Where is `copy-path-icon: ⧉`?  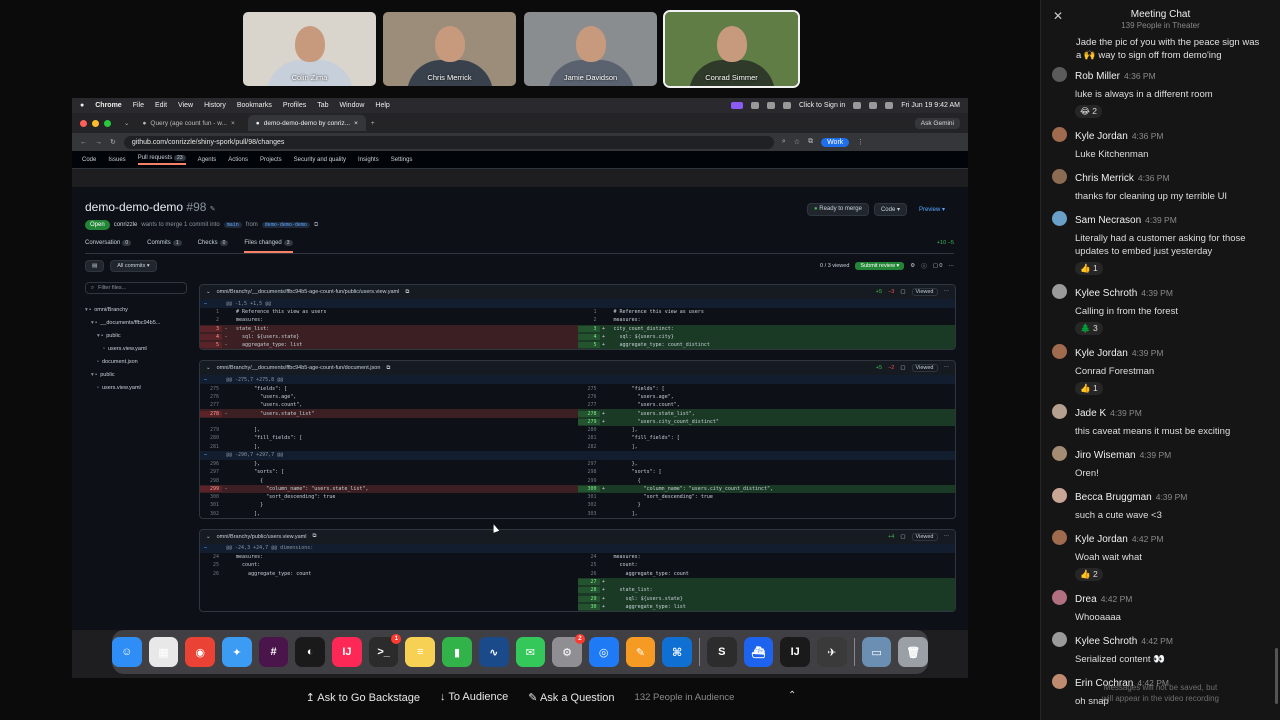 copy-path-icon: ⧉ is located at coordinates (407, 292).